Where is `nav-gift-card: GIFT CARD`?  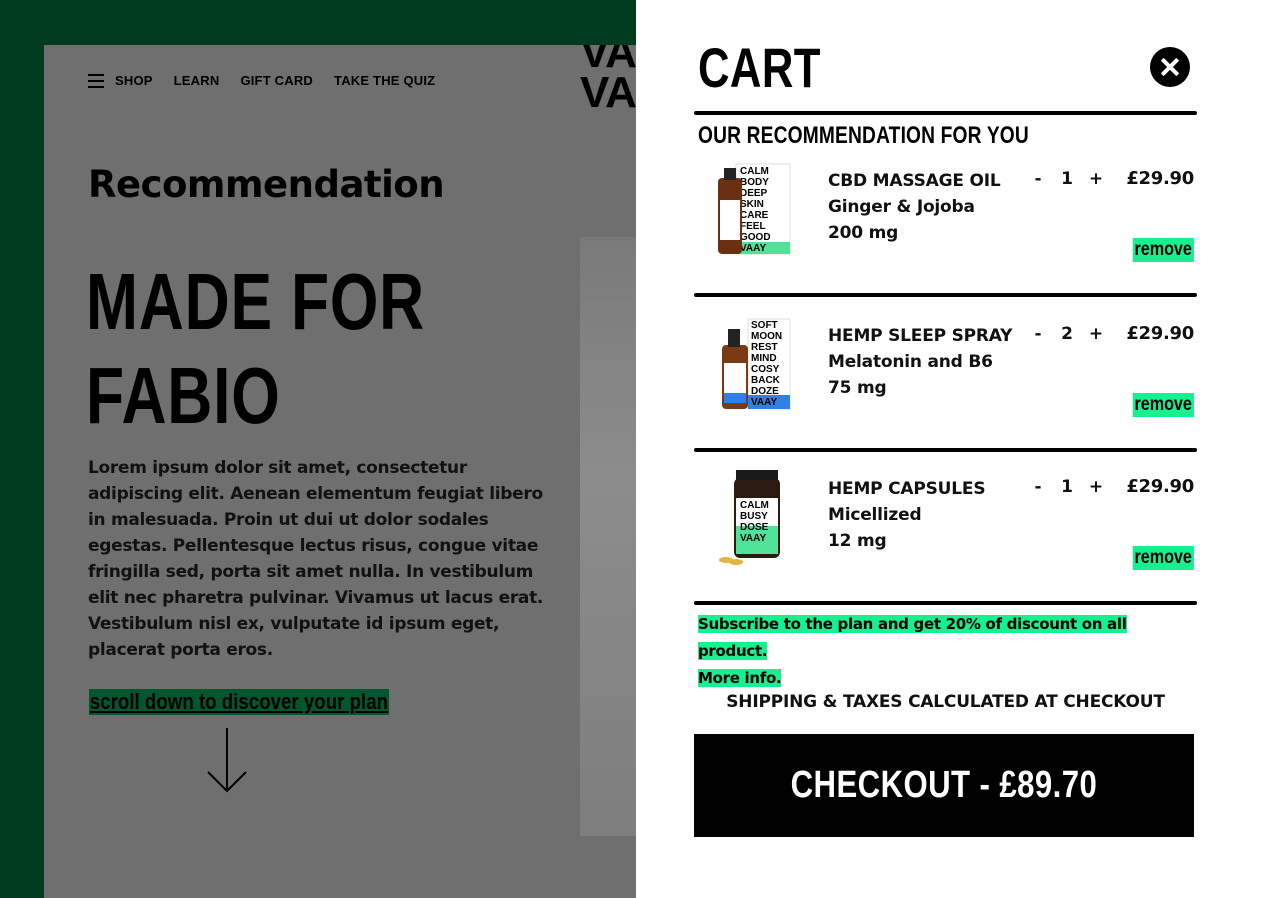 nav-gift-card: GIFT CARD is located at coordinates (276, 80).